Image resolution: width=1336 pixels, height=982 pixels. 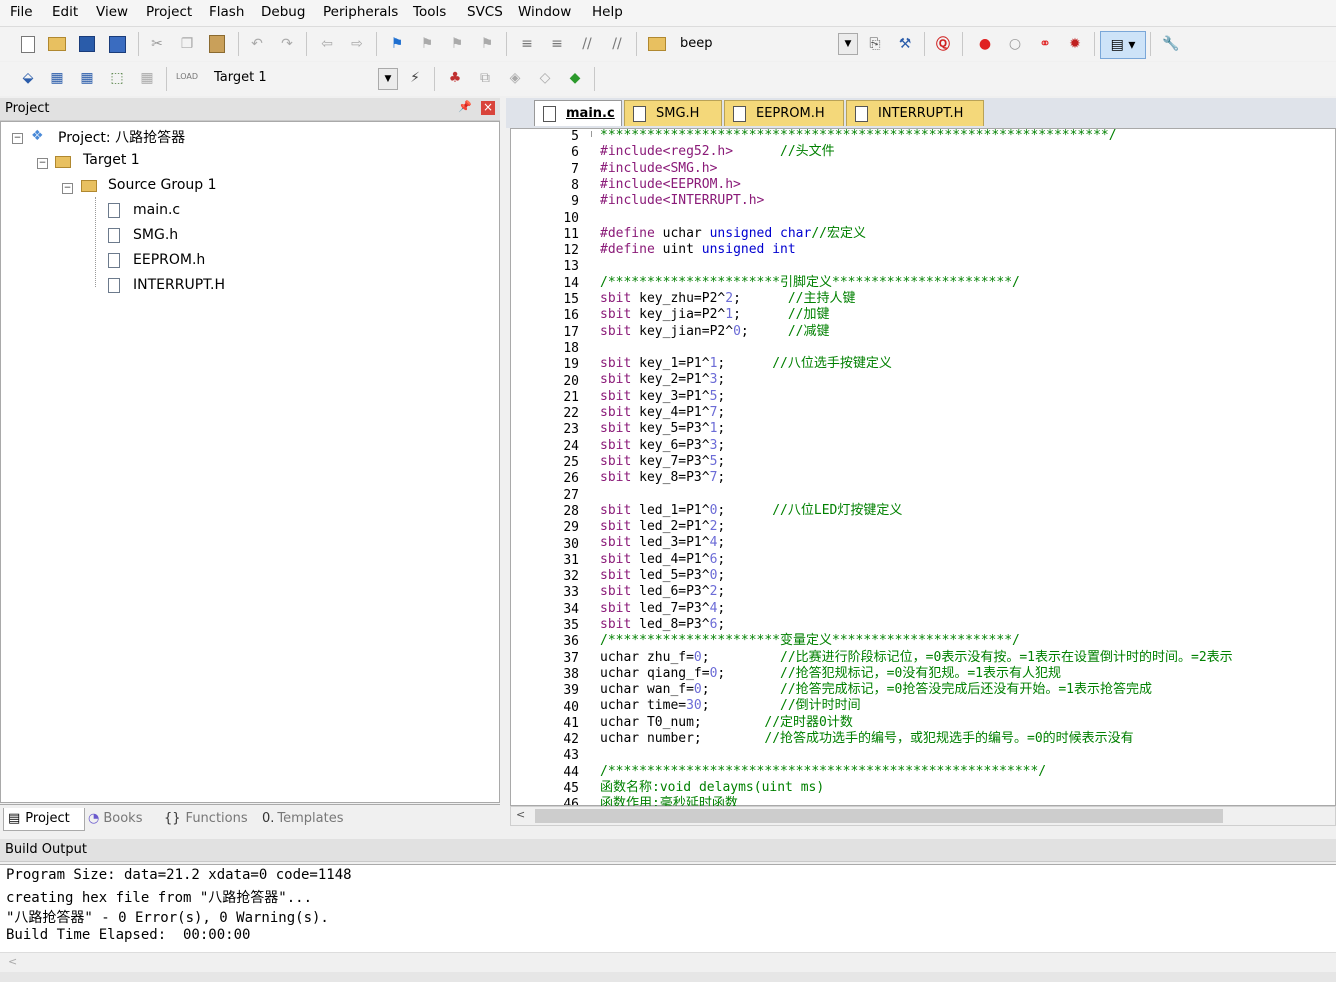 I want to click on configure-icon: 🔧, so click(x=1171, y=44).